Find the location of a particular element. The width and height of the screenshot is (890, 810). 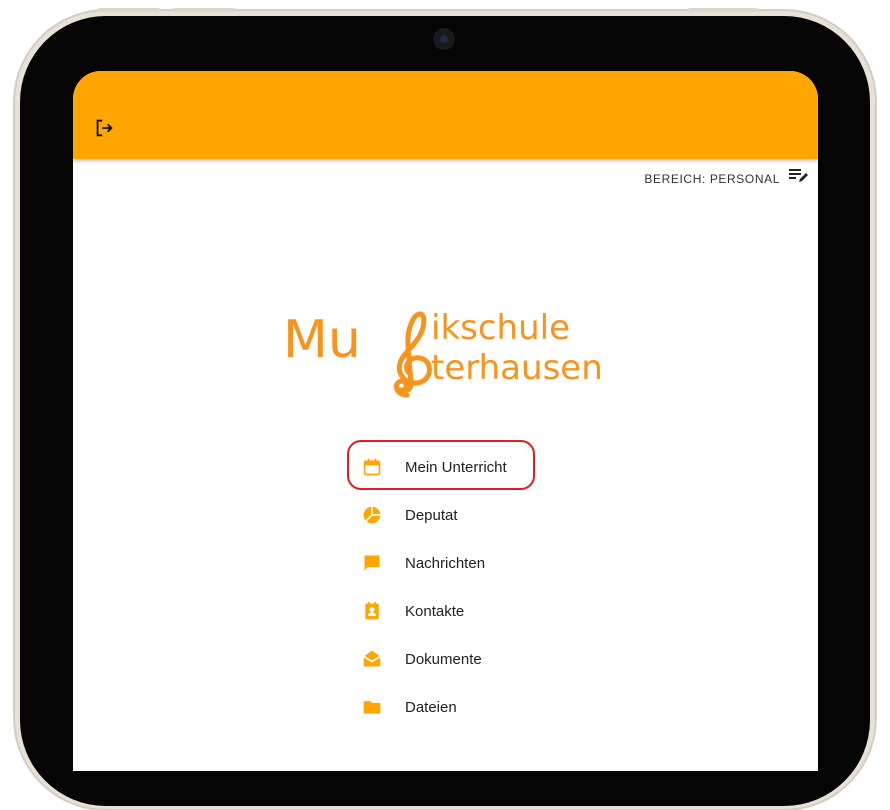

menu-label: Dateien is located at coordinates (431, 707).